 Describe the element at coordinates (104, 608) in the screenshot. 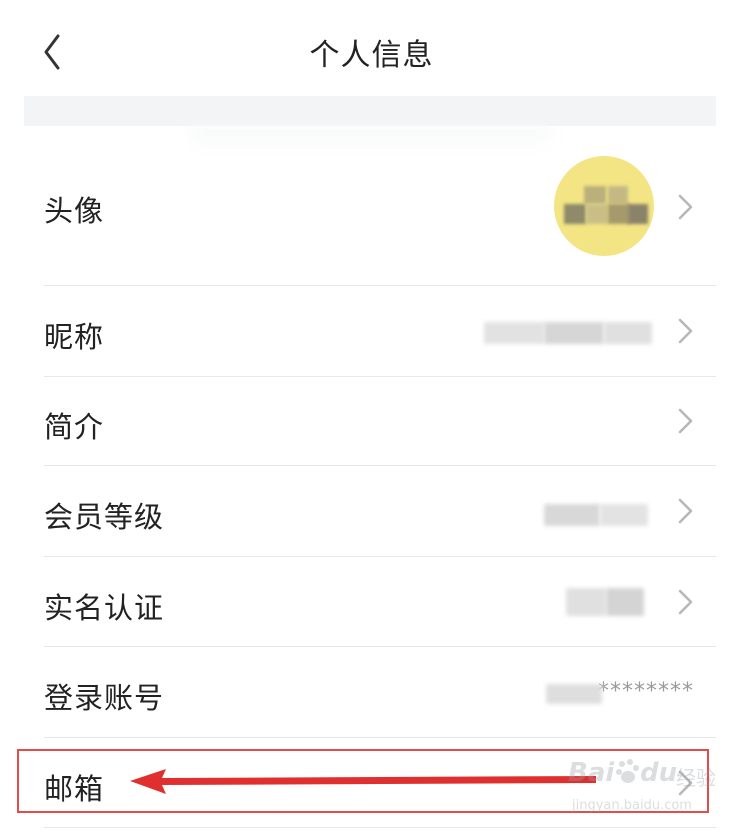

I see `row-real-name-label: 实名认证` at that location.